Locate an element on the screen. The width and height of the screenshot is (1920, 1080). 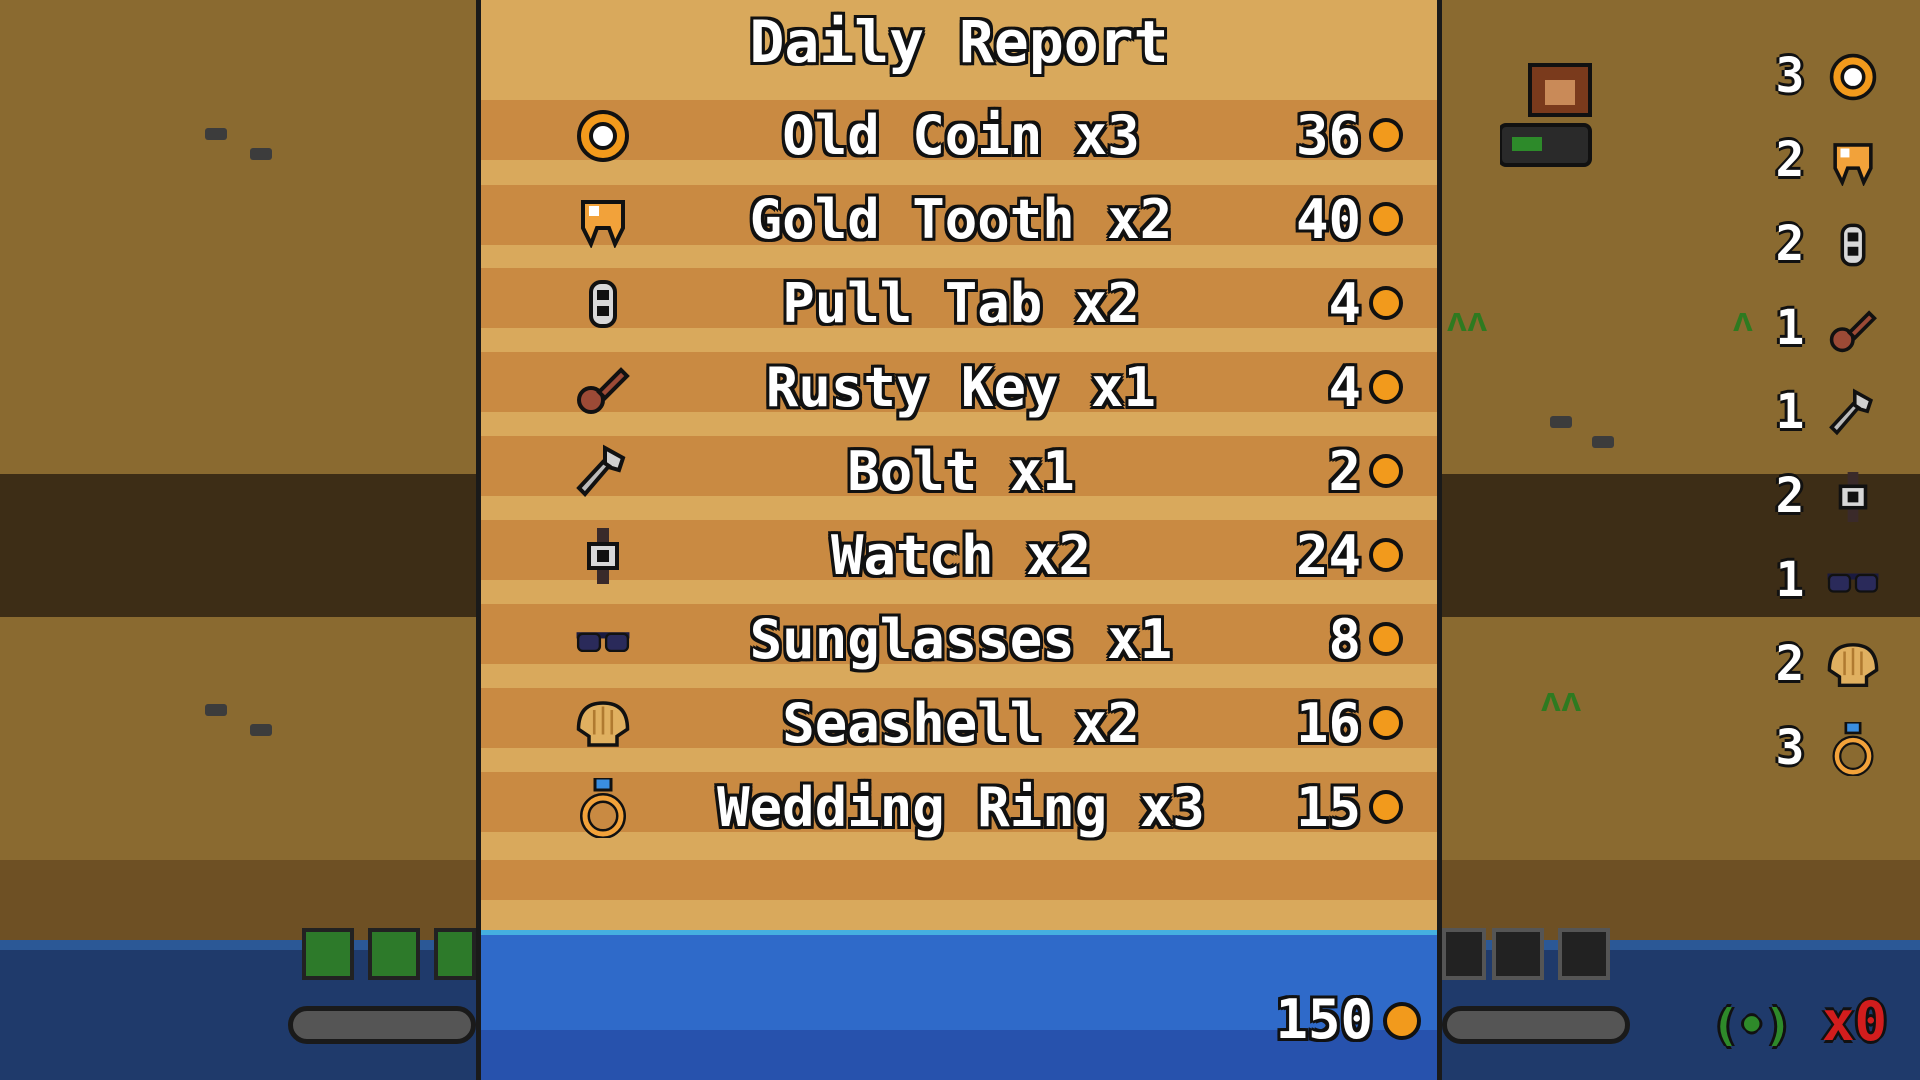
item-label: Sunglasses x1 is located at coordinates (961, 639).